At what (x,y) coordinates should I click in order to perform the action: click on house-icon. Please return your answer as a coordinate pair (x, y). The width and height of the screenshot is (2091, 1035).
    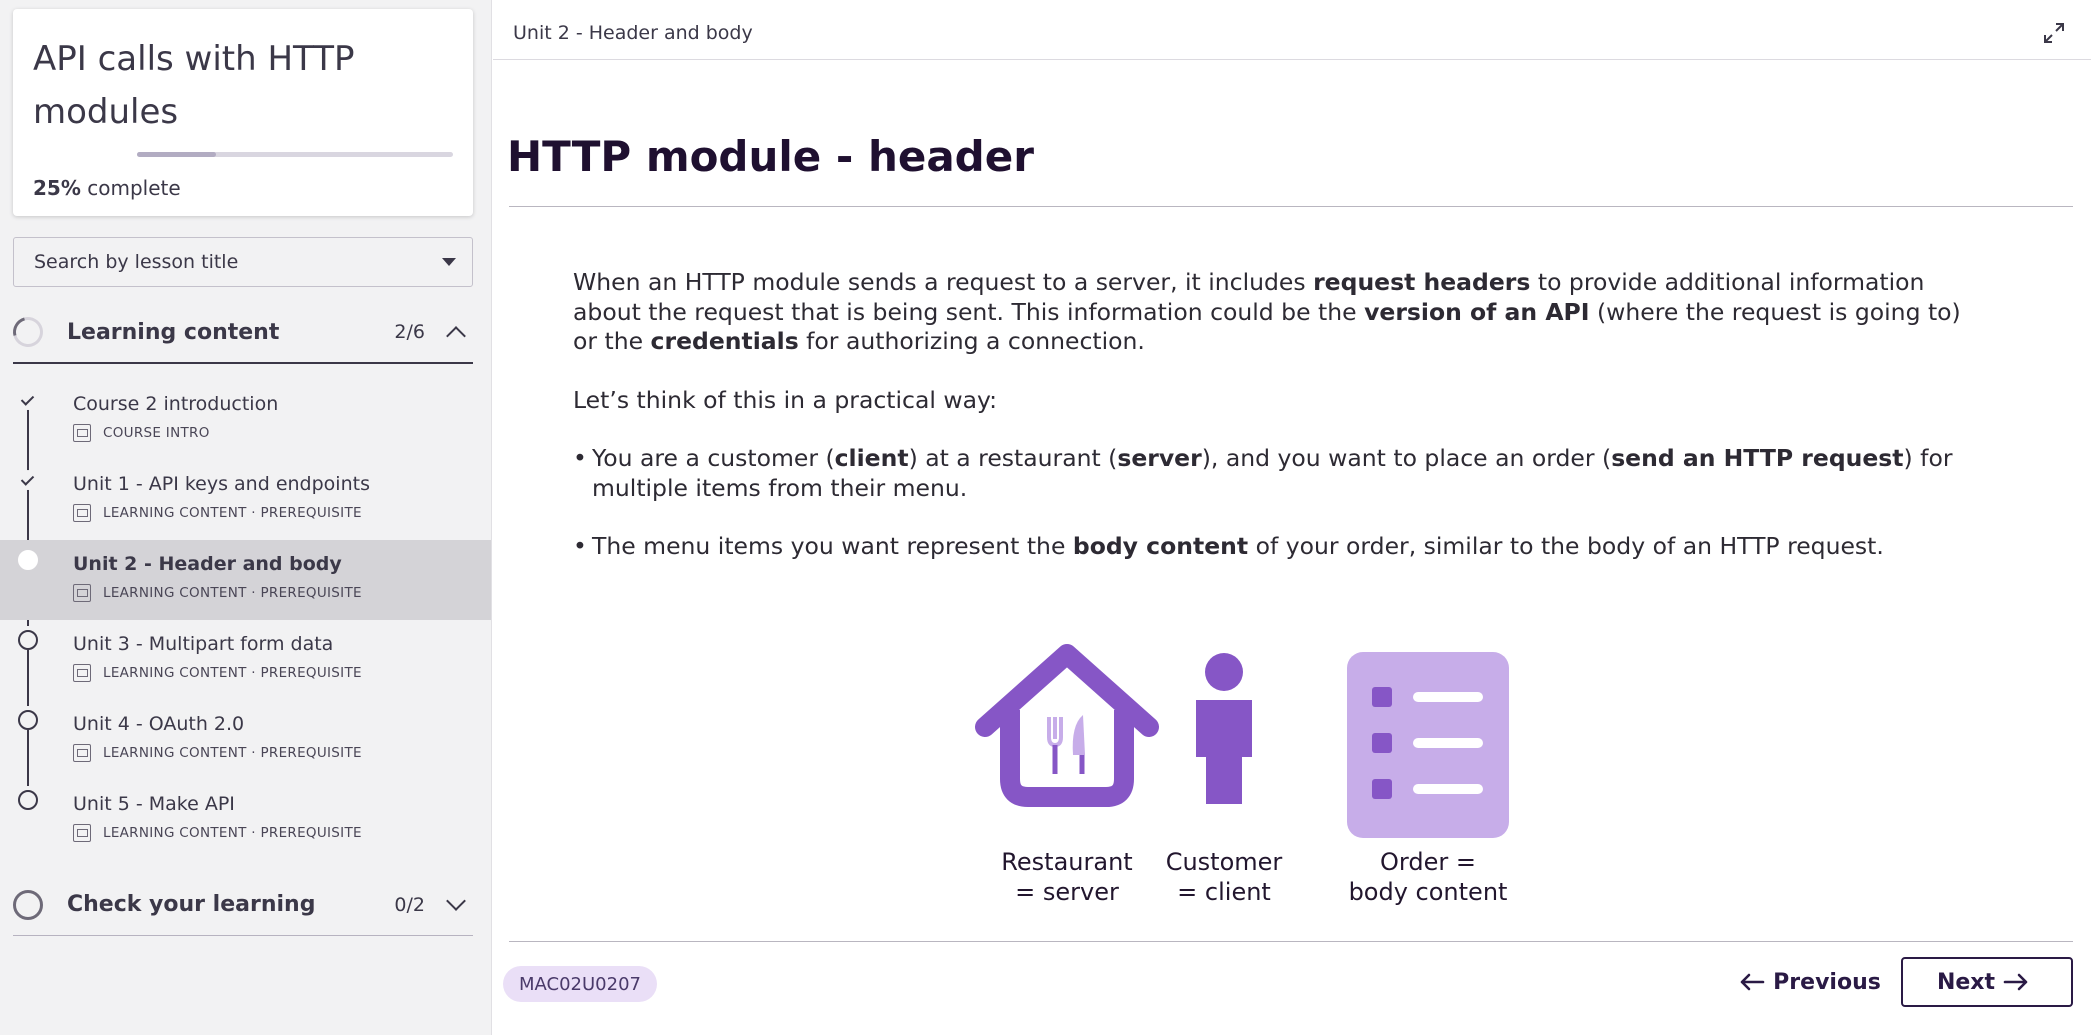
    Looking at the image, I should click on (1067, 725).